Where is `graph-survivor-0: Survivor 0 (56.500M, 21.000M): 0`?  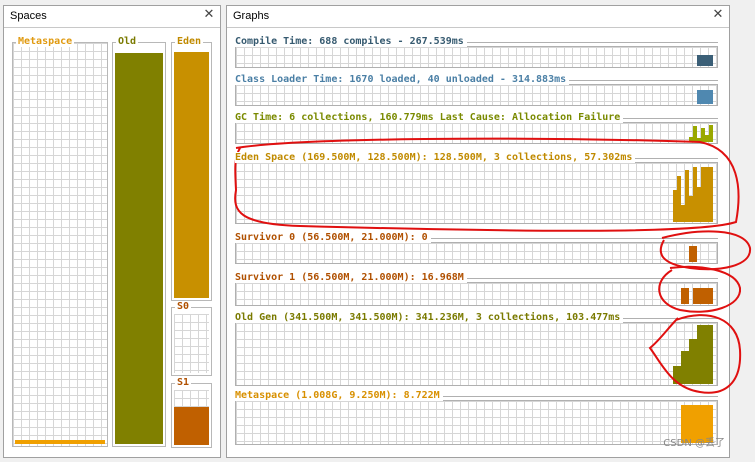 graph-survivor-0: Survivor 0 (56.500M, 21.000M): 0 is located at coordinates (476, 248).